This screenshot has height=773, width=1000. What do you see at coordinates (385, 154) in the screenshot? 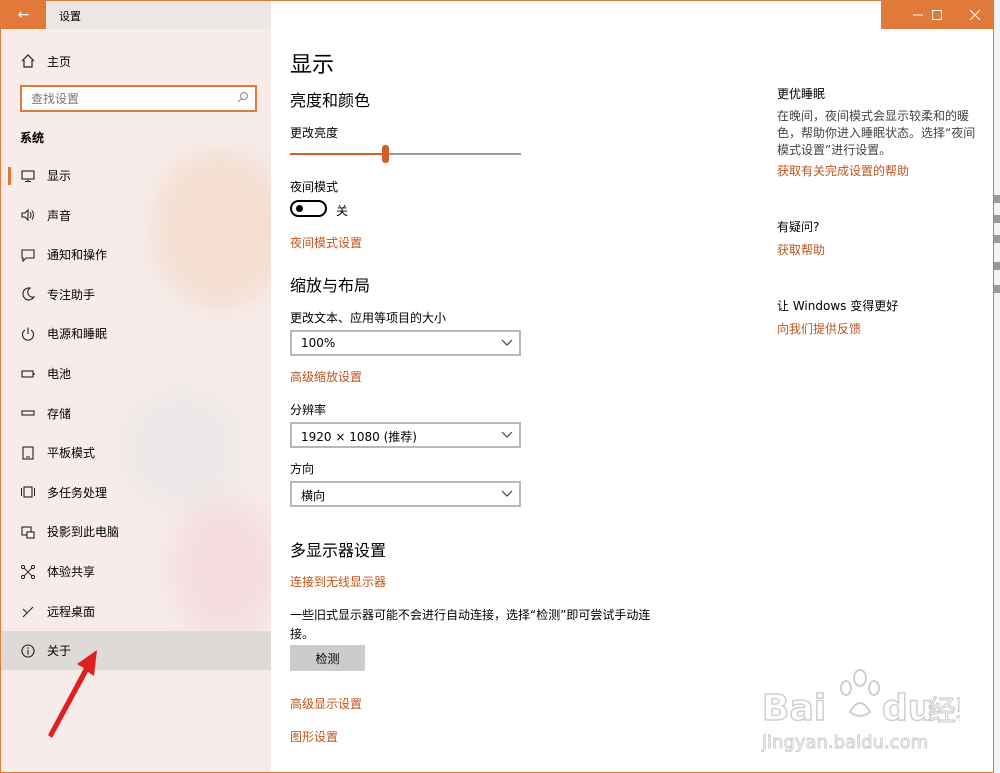
I see `brightness-slider-thumb` at bounding box center [385, 154].